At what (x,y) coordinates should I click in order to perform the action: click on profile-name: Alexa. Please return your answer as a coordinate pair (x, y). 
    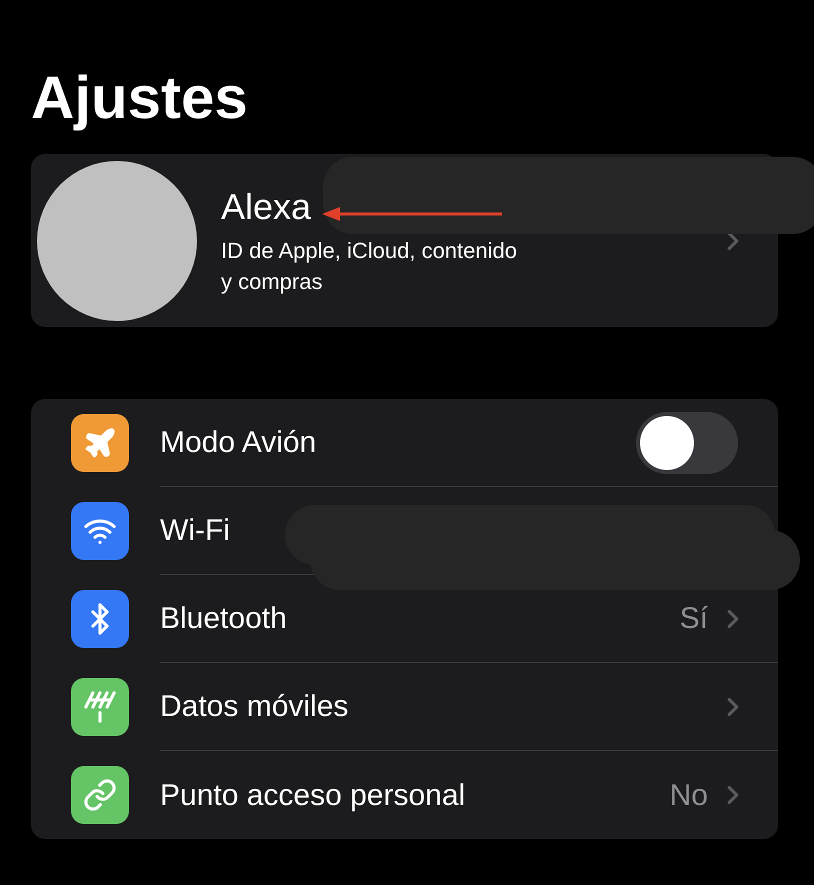
    Looking at the image, I should click on (266, 207).